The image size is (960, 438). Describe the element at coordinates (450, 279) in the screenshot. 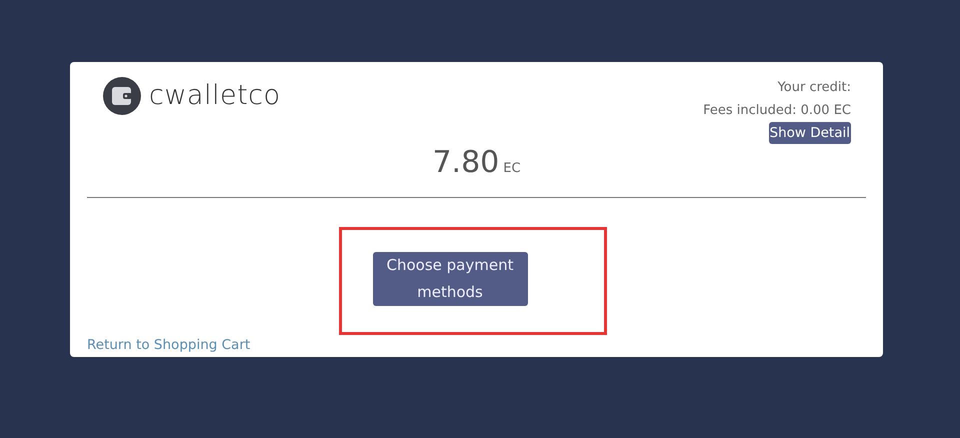

I see `payment-methods-button: Choose payment methods` at that location.